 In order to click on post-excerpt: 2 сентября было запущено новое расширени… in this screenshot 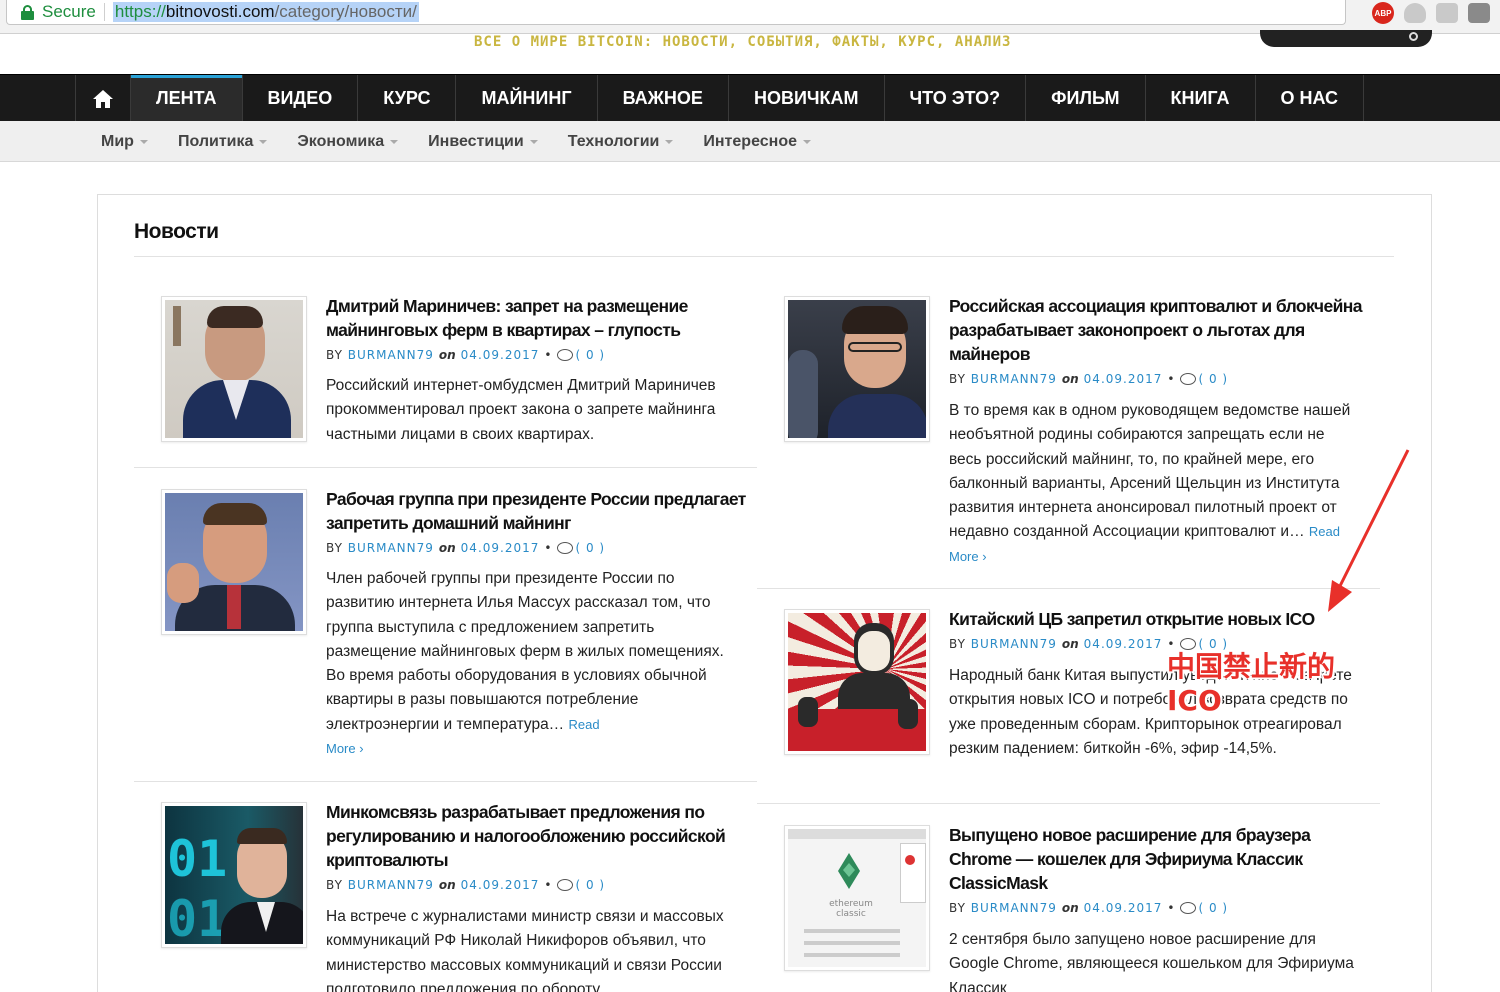, I will do `click(1151, 961)`.